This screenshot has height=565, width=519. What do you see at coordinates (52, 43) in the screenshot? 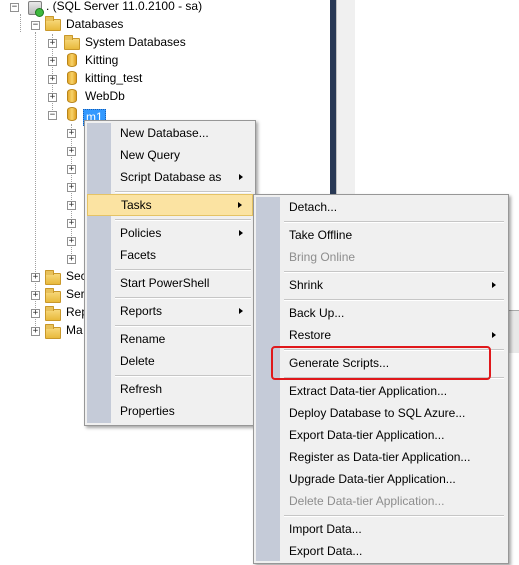
I see `expand-system-databases-toggle: +` at bounding box center [52, 43].